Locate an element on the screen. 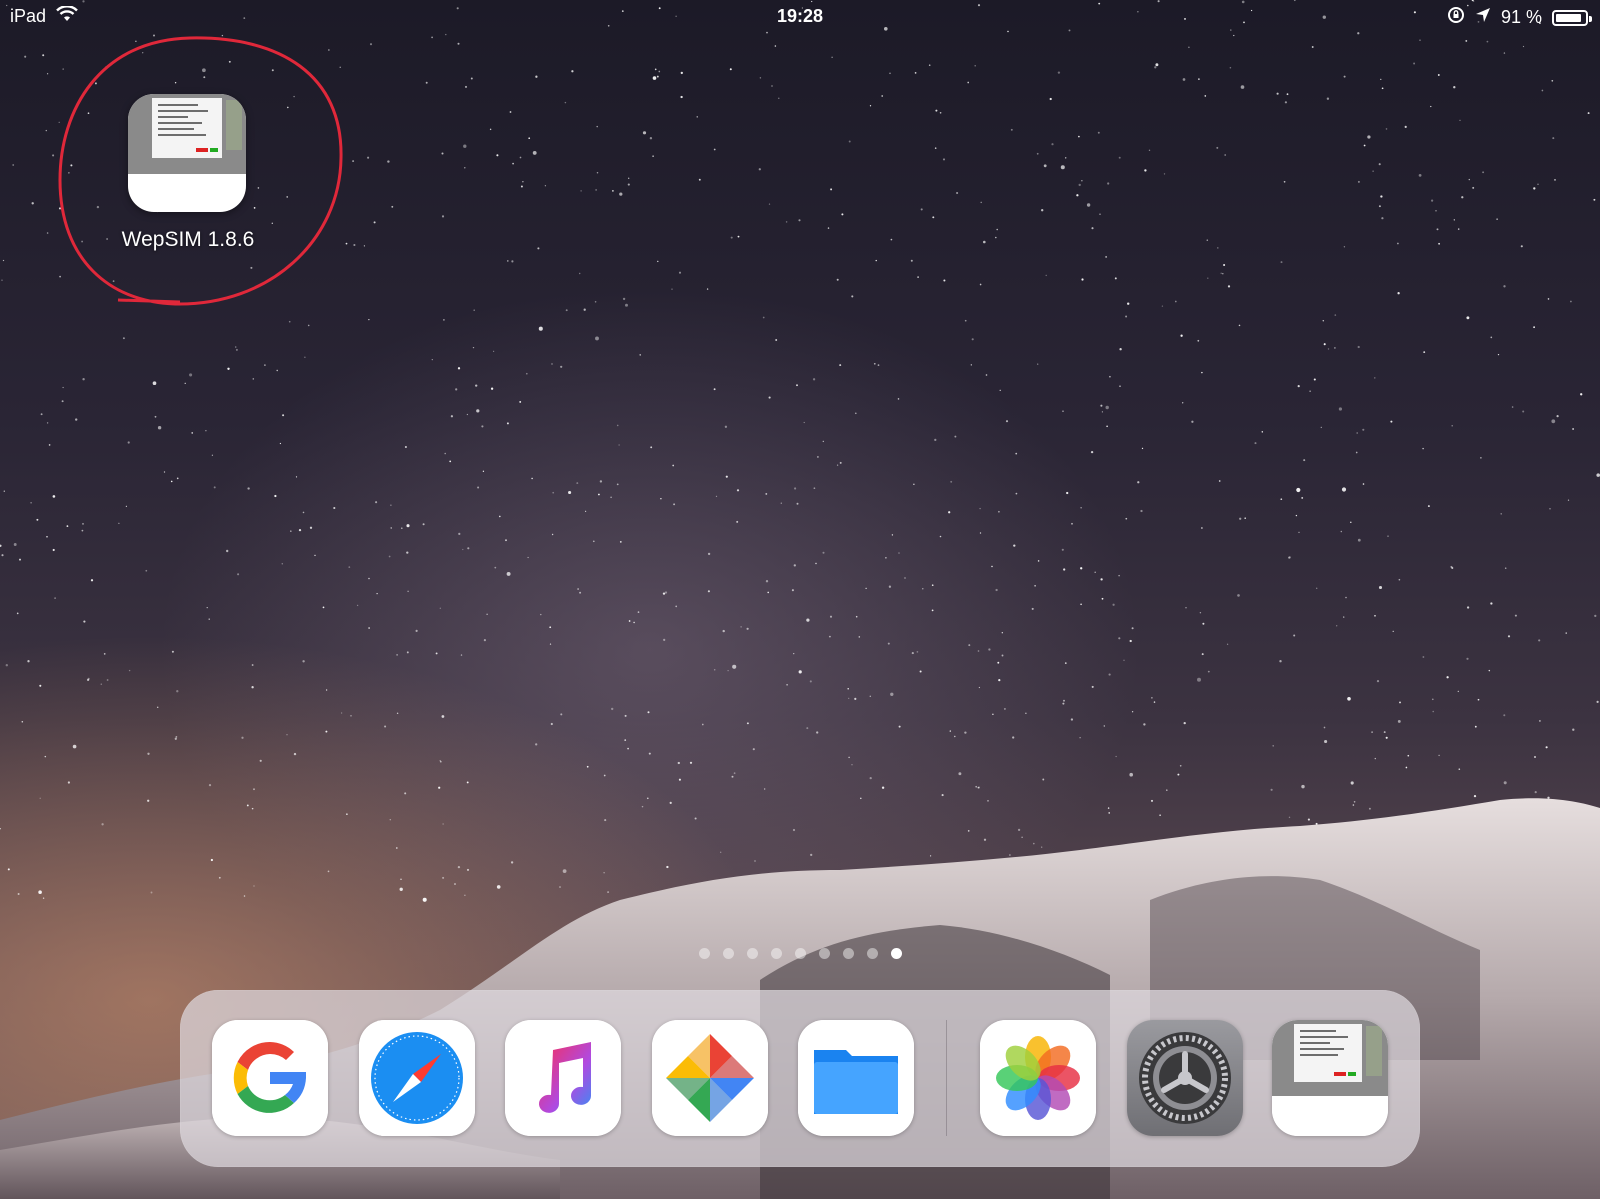 The height and width of the screenshot is (1199, 1600). app-icon-screenshot is located at coordinates (187, 128).